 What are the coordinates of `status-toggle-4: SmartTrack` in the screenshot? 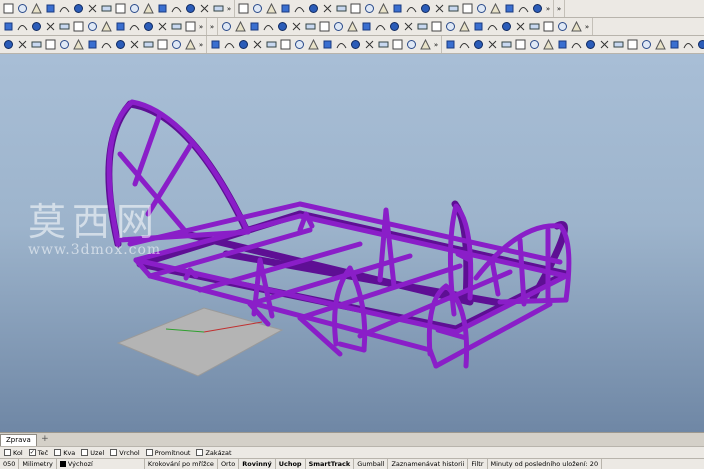 It's located at (330, 464).